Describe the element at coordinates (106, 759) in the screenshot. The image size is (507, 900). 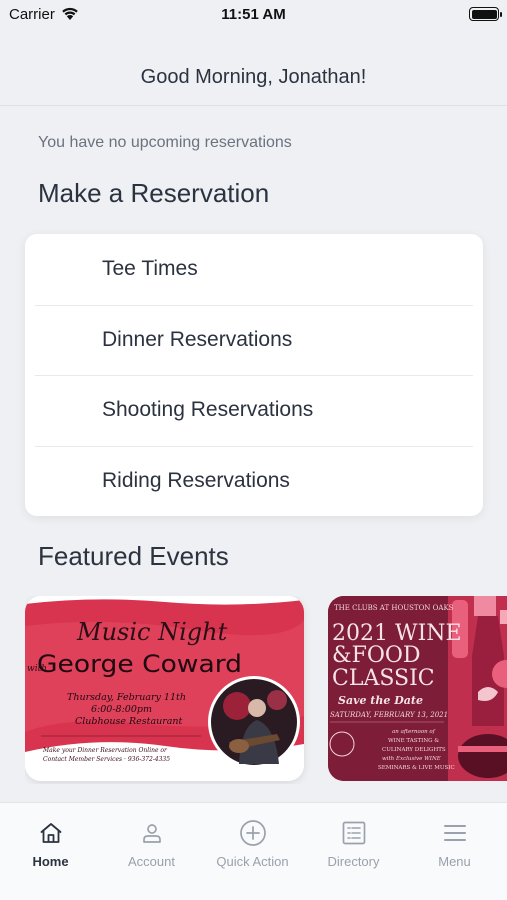
I see `event1-note2: Contact Member Services · 936-372-4335` at that location.